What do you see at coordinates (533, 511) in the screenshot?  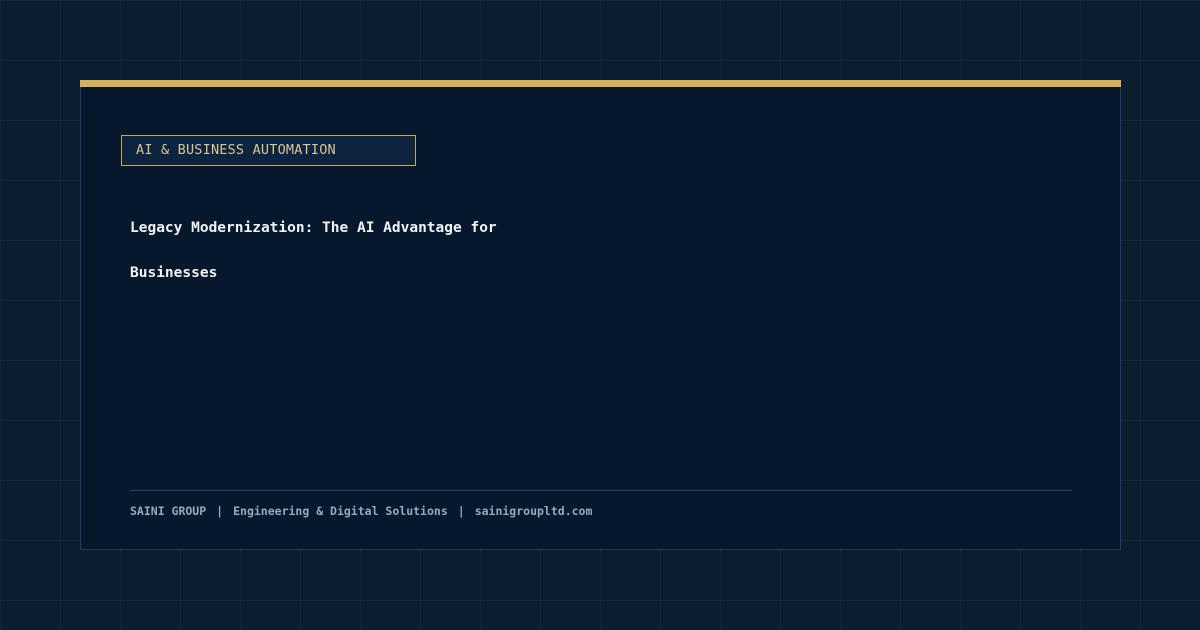 I see `footer-website: sainigroupltd.com` at bounding box center [533, 511].